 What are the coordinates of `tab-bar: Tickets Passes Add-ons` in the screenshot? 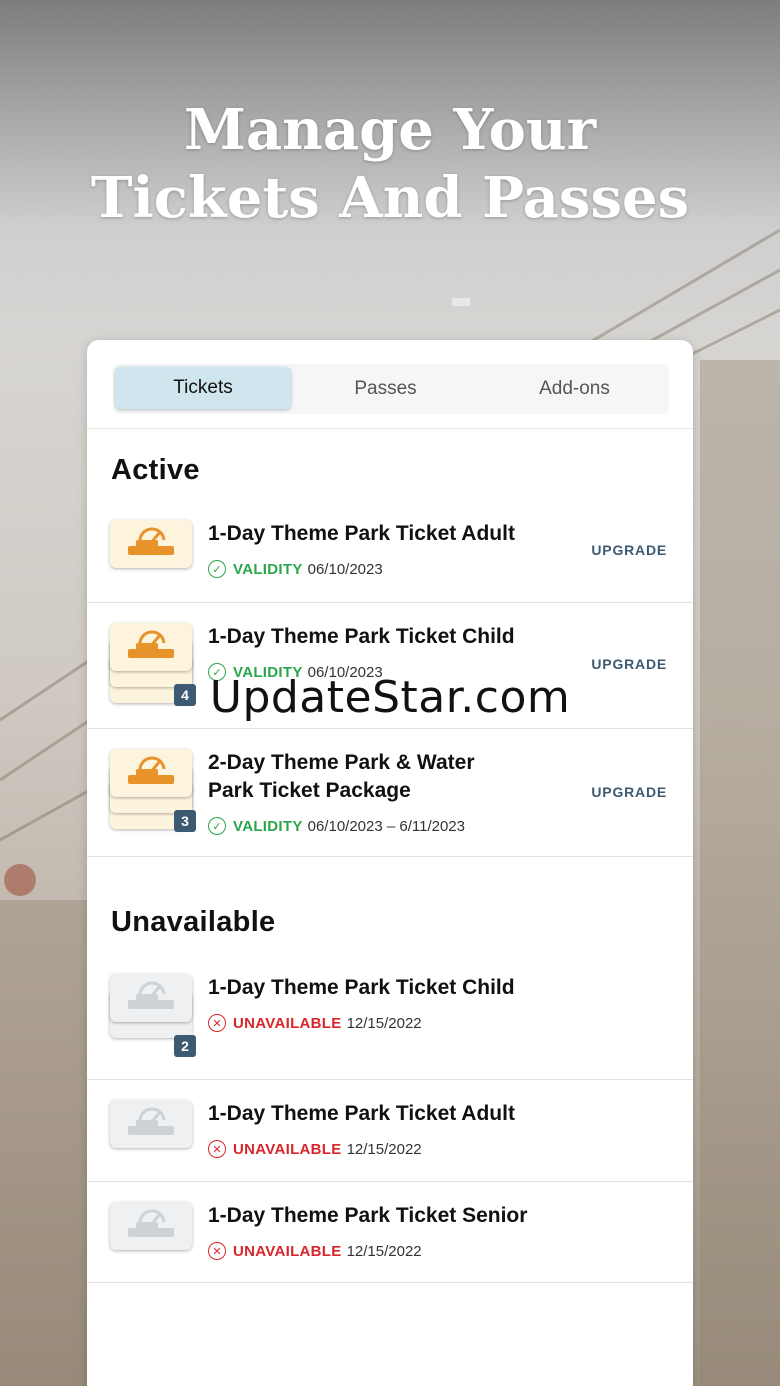 It's located at (391, 389).